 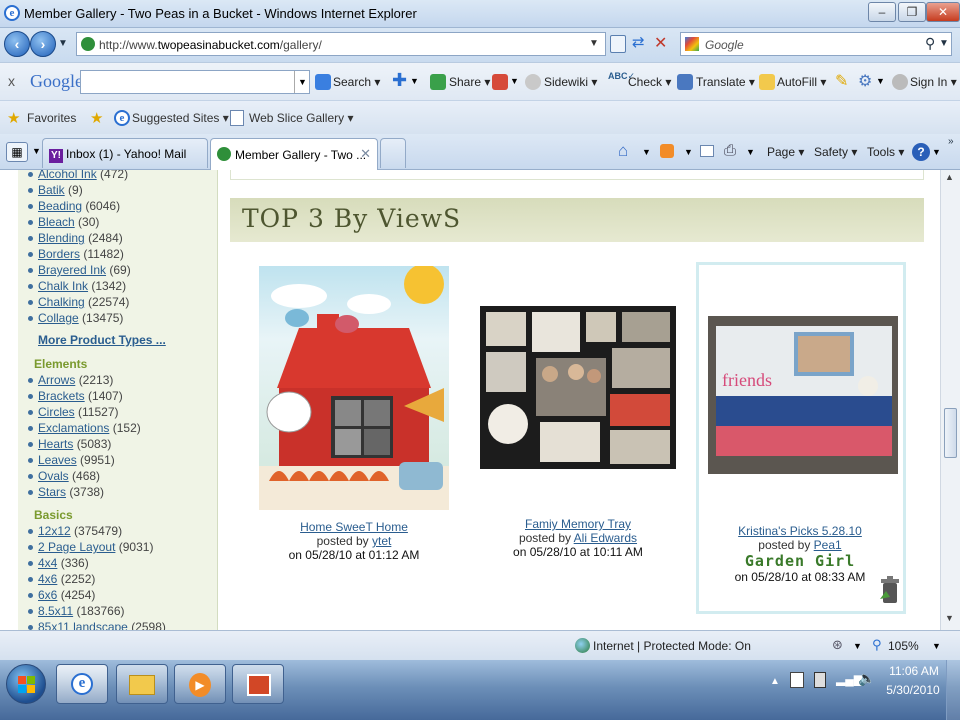 I want to click on author-link: Pea1, so click(x=828, y=545).